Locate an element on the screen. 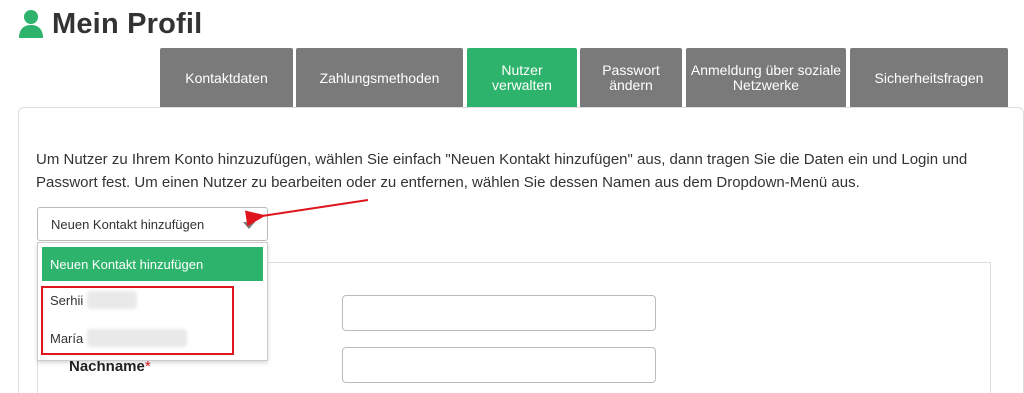 This screenshot has height=393, width=1024. contact-select-value: Neuen Kontakt hinzufügen is located at coordinates (128, 224).